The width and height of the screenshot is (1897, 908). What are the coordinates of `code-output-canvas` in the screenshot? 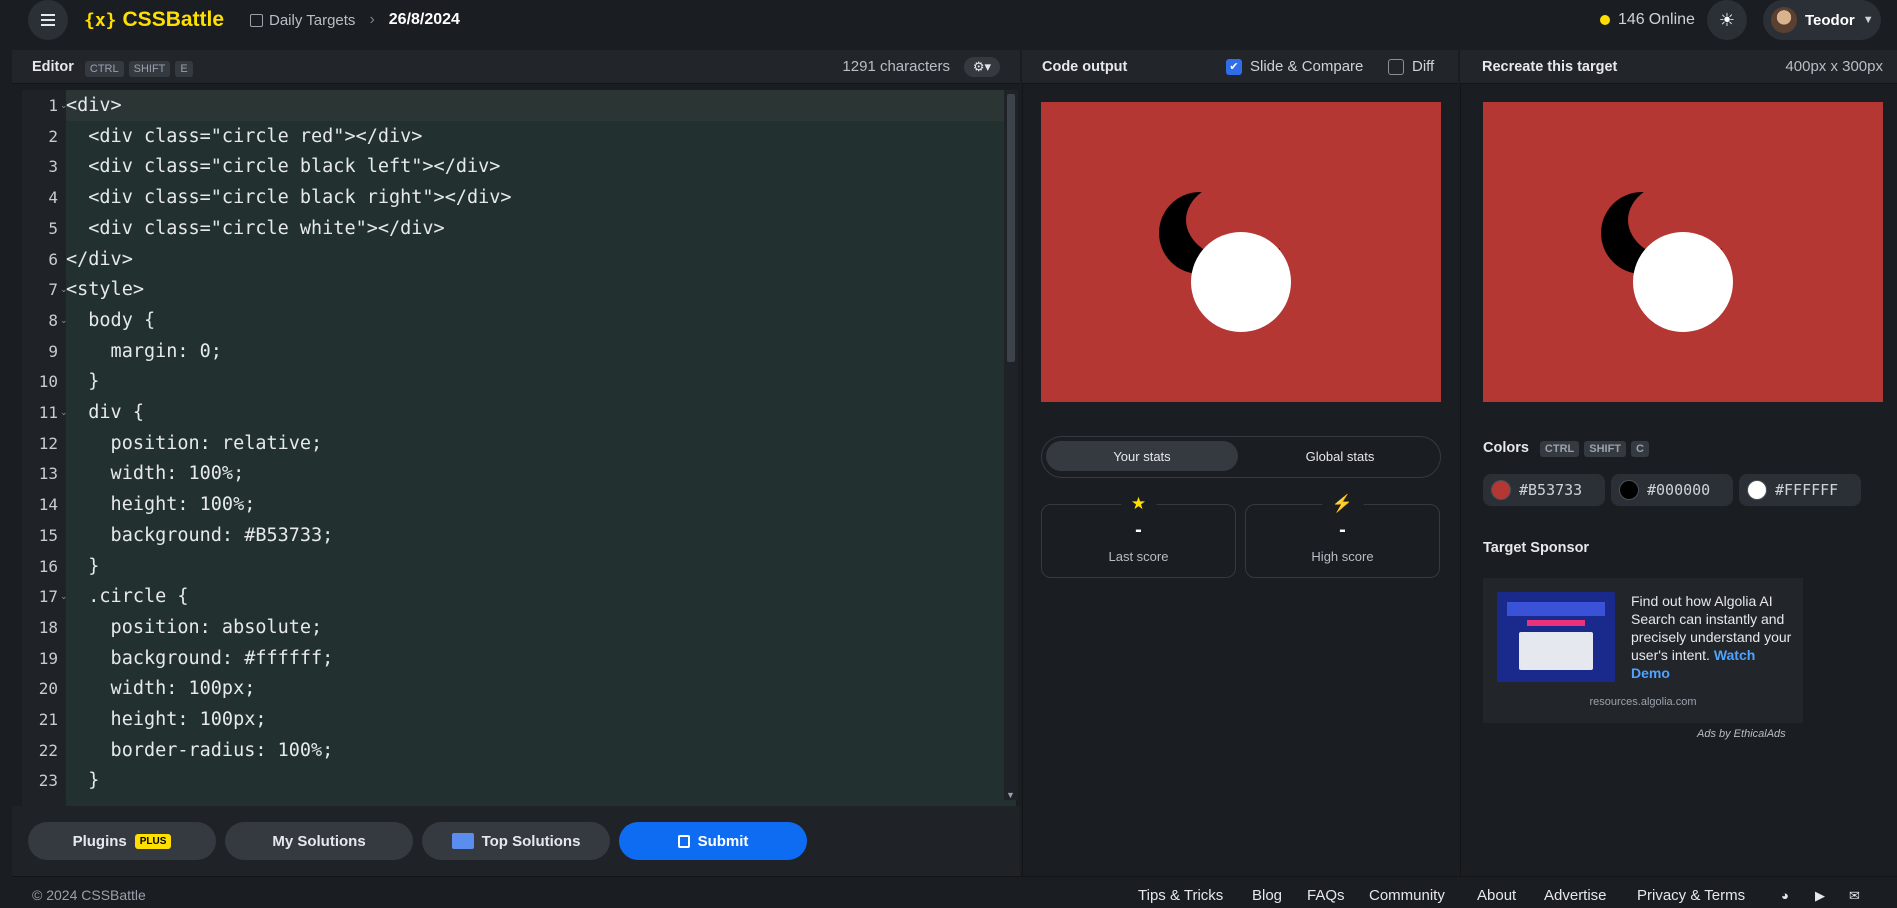 It's located at (1241, 252).